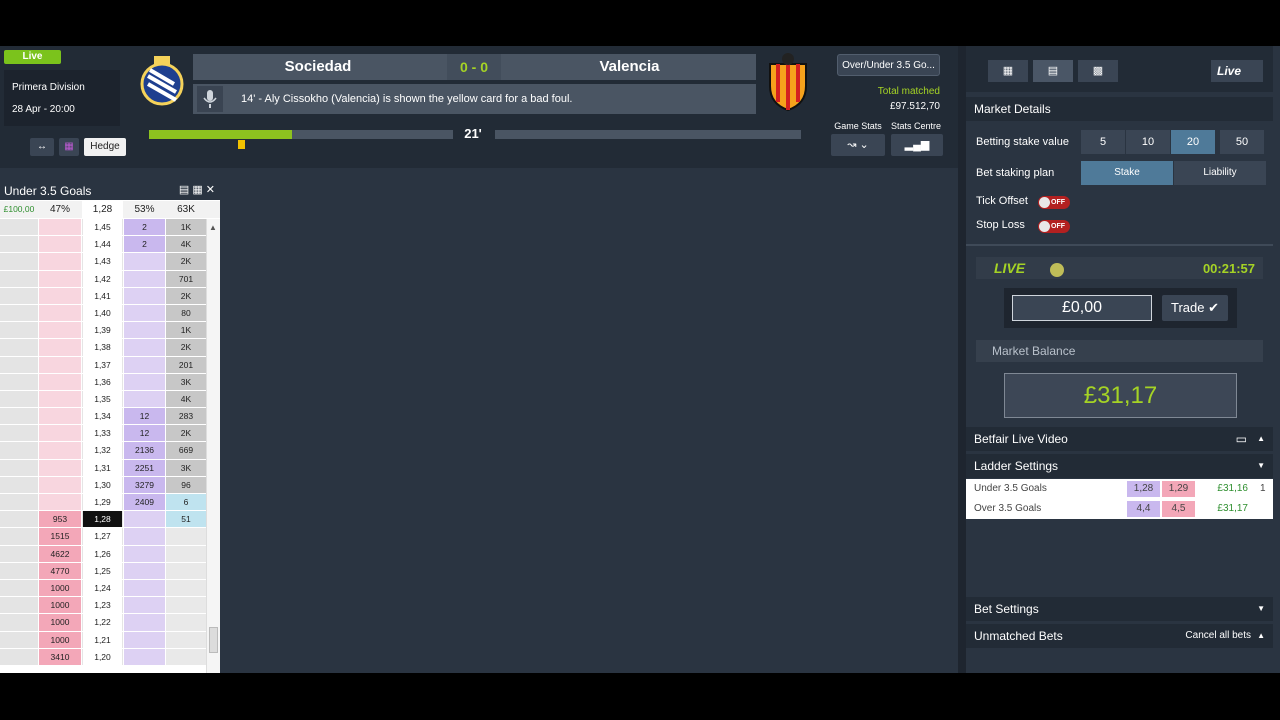  I want to click on ladder-cell-lay-volume: 4770, so click(60, 570).